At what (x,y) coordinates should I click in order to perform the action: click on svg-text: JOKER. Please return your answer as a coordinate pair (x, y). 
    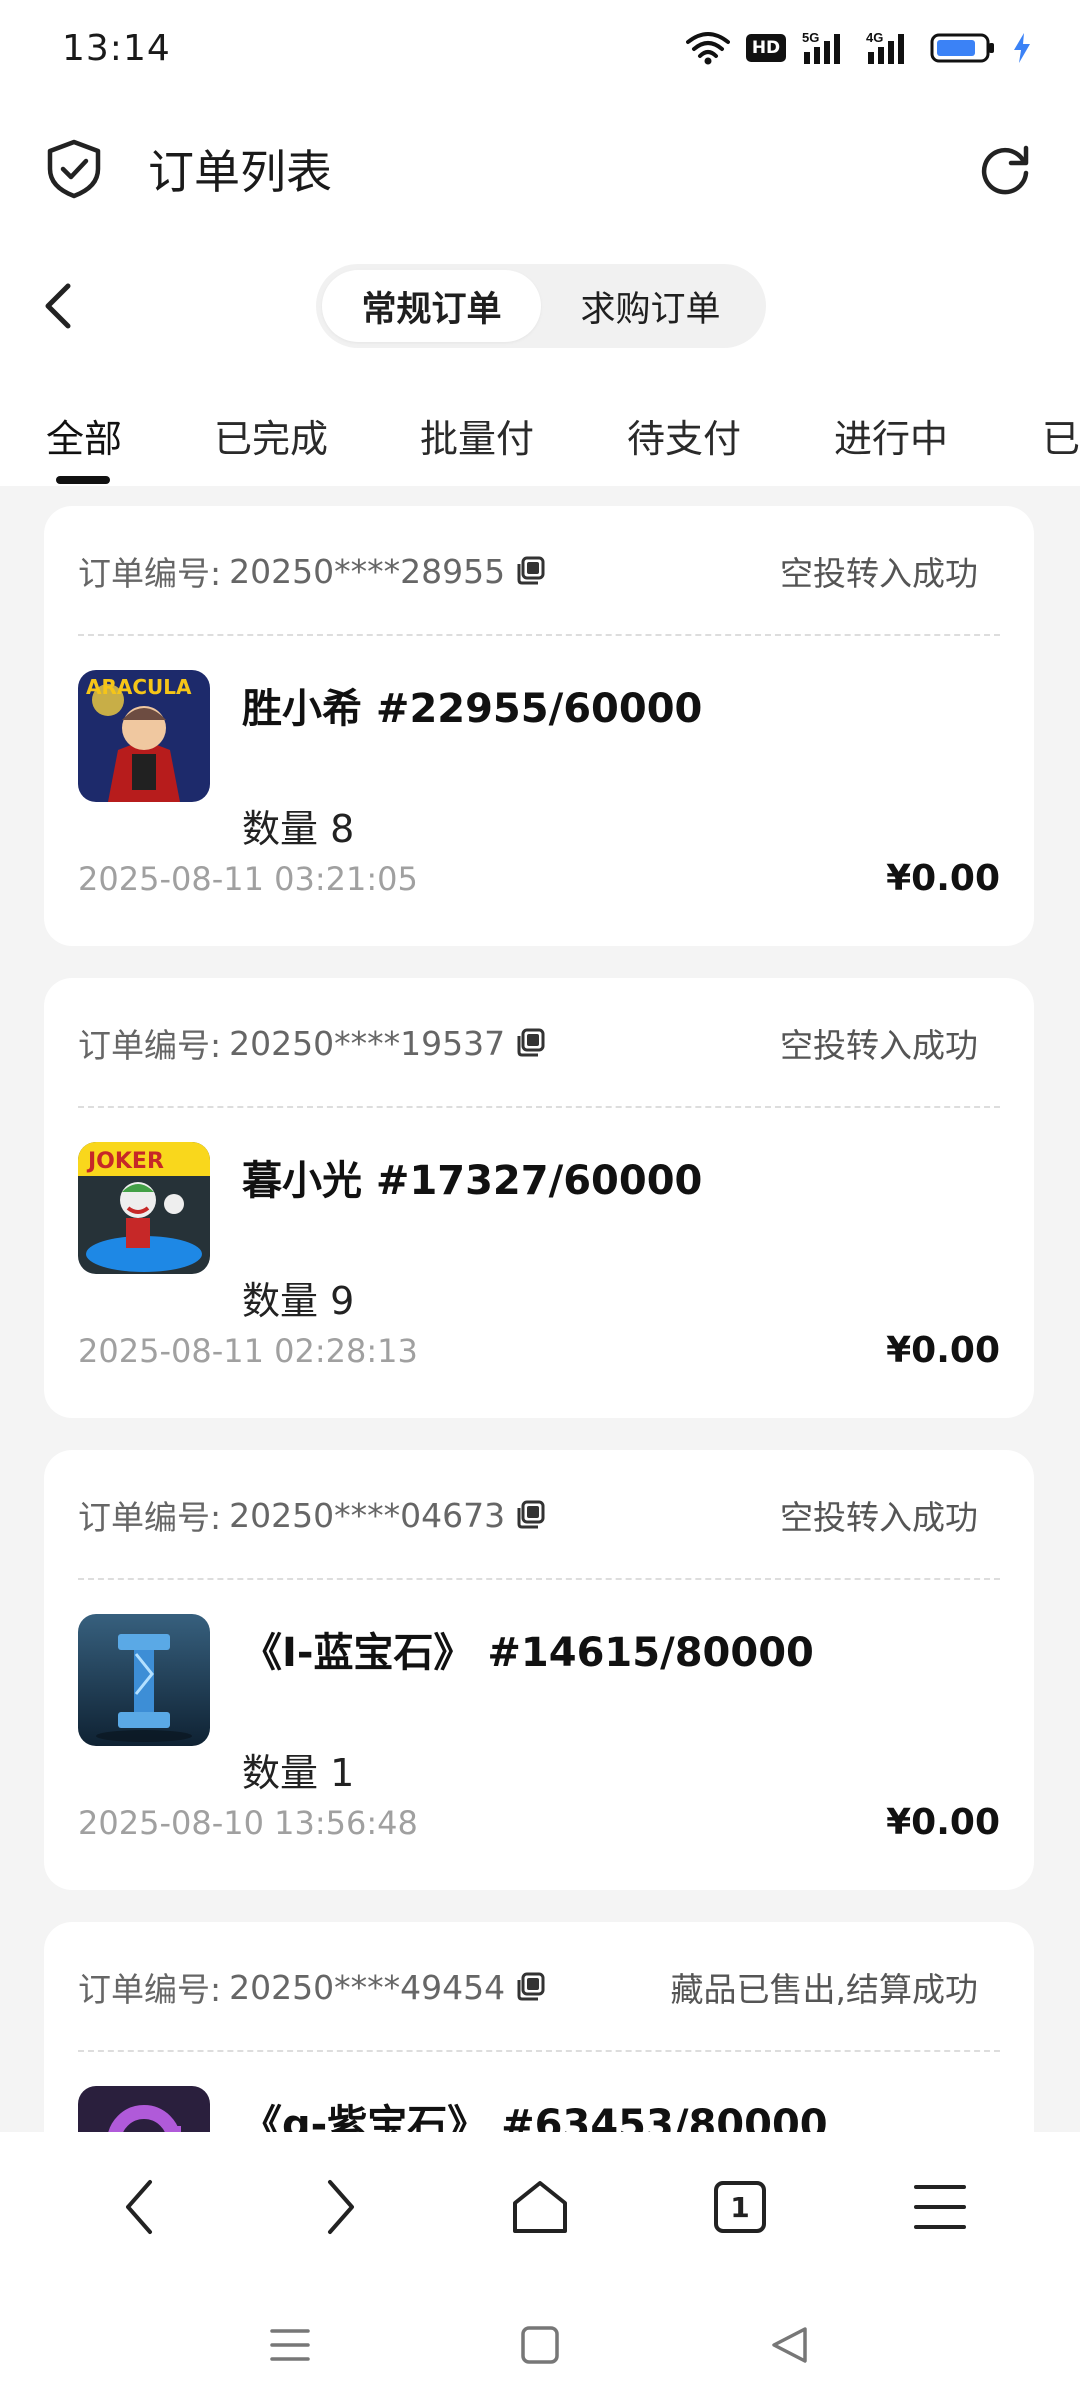
    Looking at the image, I should click on (125, 1161).